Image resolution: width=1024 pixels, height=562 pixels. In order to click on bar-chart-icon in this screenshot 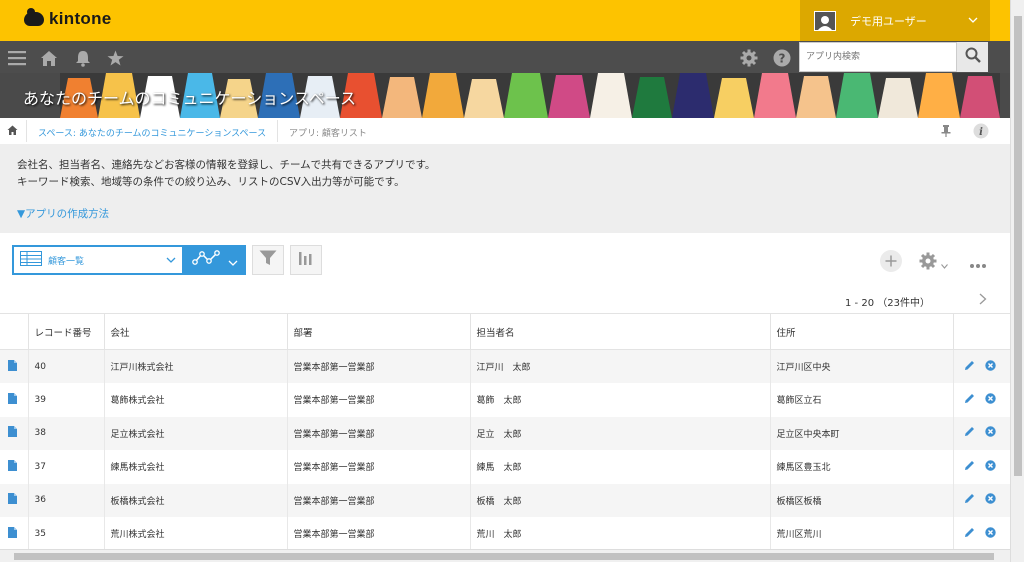, I will do `click(306, 260)`.